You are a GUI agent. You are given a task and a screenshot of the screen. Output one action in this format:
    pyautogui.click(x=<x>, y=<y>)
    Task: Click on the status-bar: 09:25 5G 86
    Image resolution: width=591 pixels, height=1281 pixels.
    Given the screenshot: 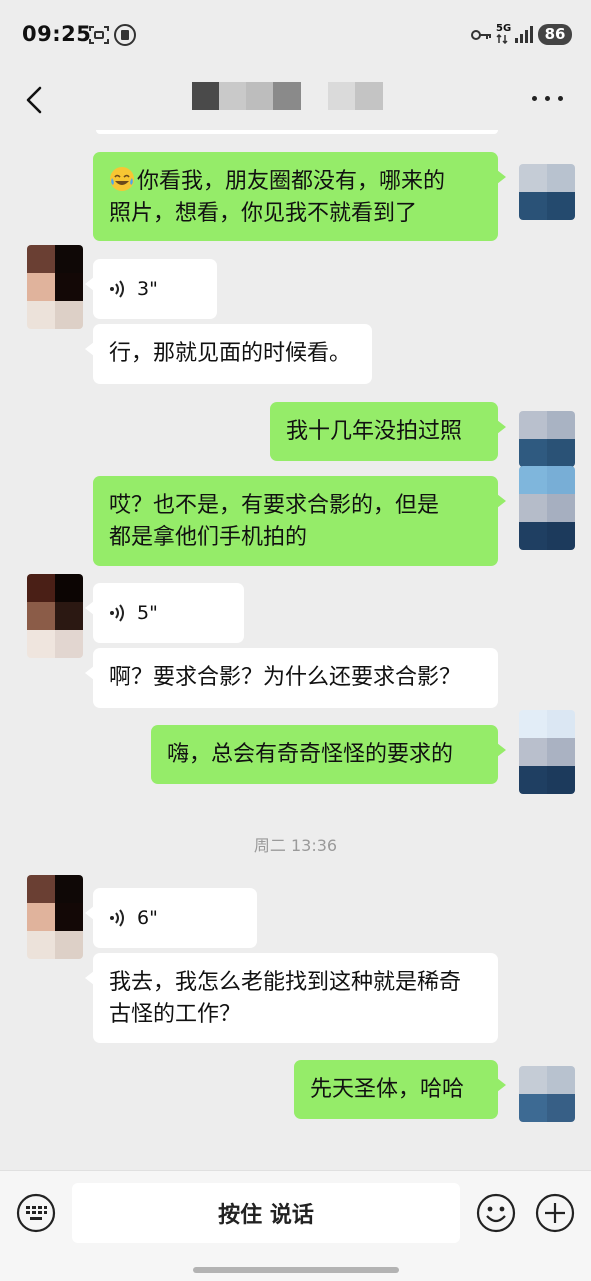 What is the action you would take?
    pyautogui.click(x=295, y=35)
    